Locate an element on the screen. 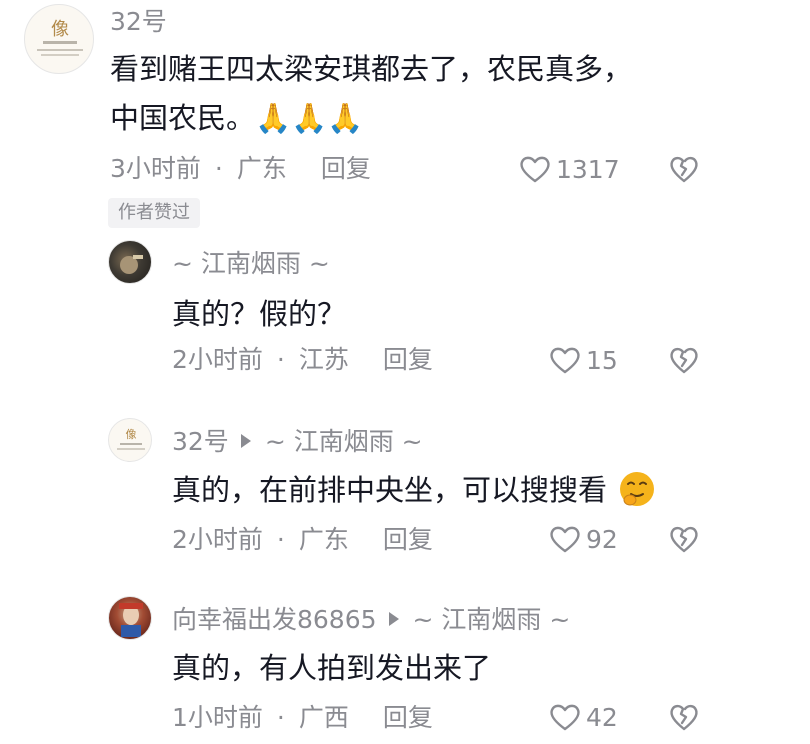 The width and height of the screenshot is (810, 744). comment-time: 3小时前 is located at coordinates (155, 168).